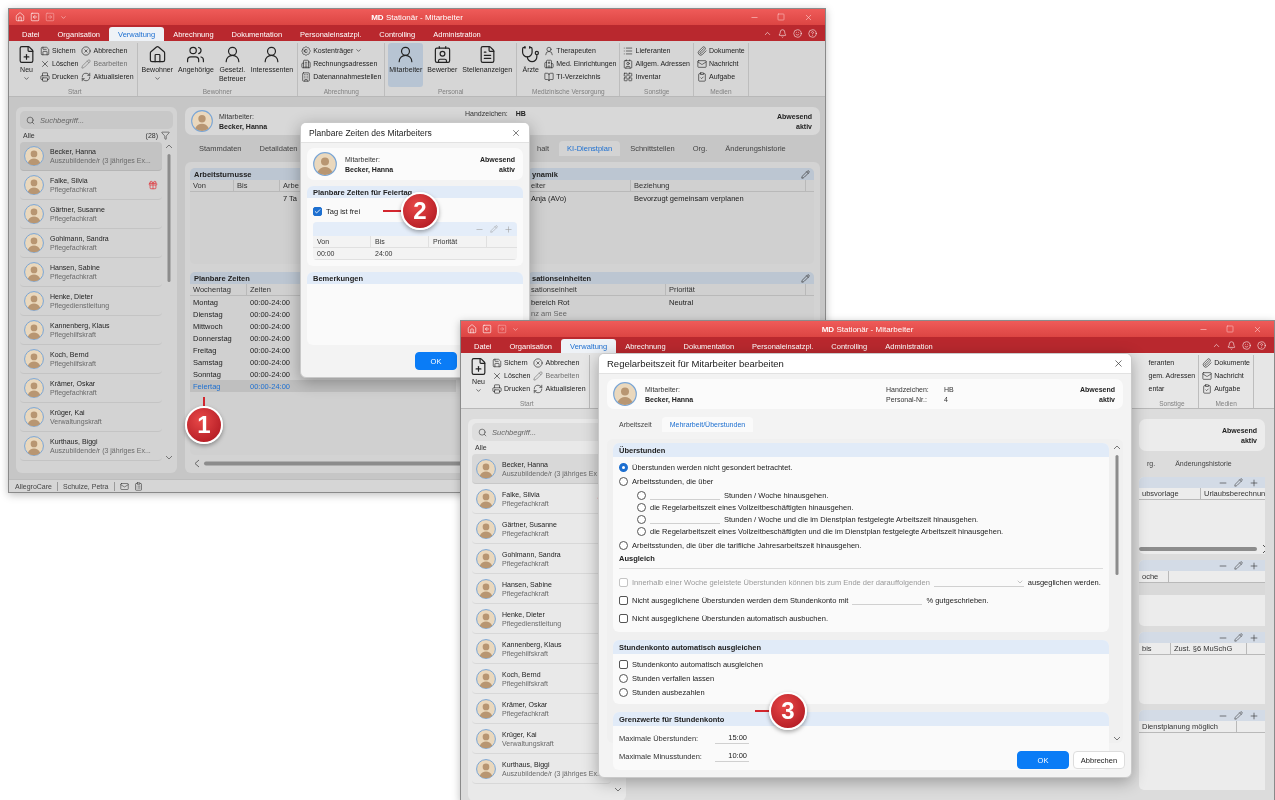  I want to click on people-icon, so click(196, 54).